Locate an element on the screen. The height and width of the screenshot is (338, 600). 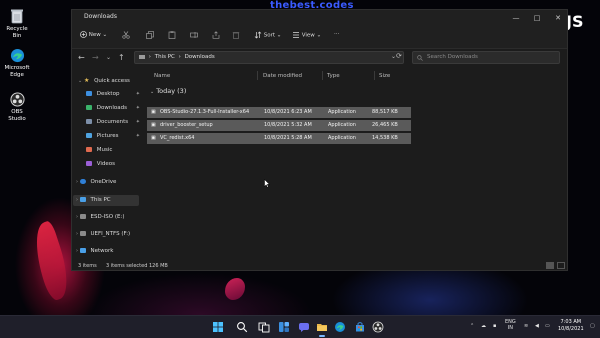
refresh-icon: ⟳ is located at coordinates (399, 56).